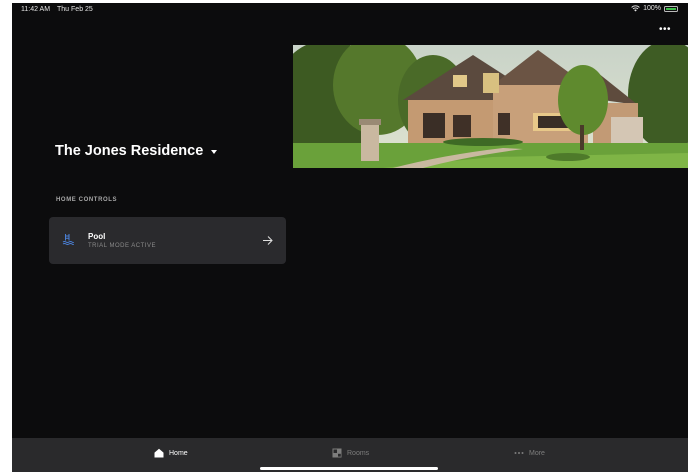 The width and height of the screenshot is (691, 472). What do you see at coordinates (350, 10) in the screenshot?
I see `status-bar: 11:42 AM Thu Feb 25 100%` at bounding box center [350, 10].